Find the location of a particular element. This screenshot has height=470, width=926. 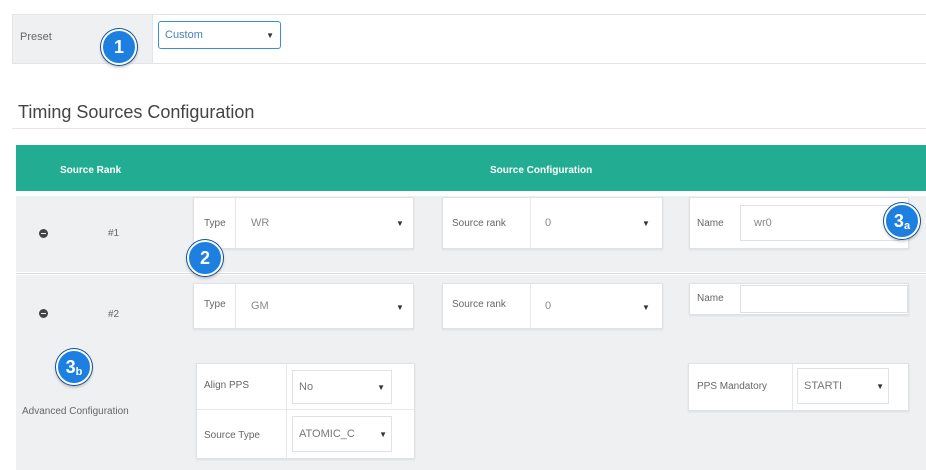

type-value-1: WR is located at coordinates (260, 223).